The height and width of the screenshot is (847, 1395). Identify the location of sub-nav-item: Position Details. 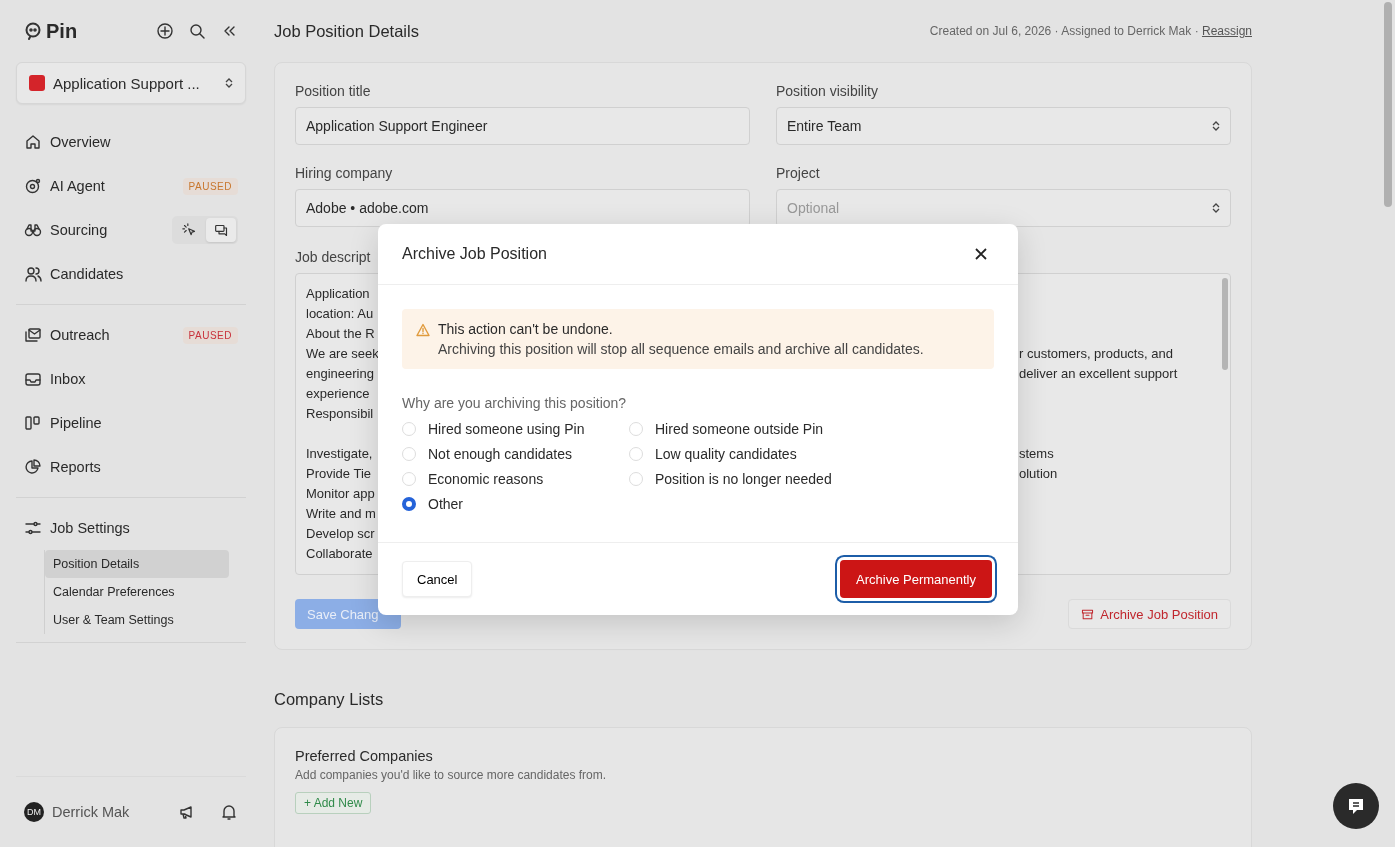
(137, 564).